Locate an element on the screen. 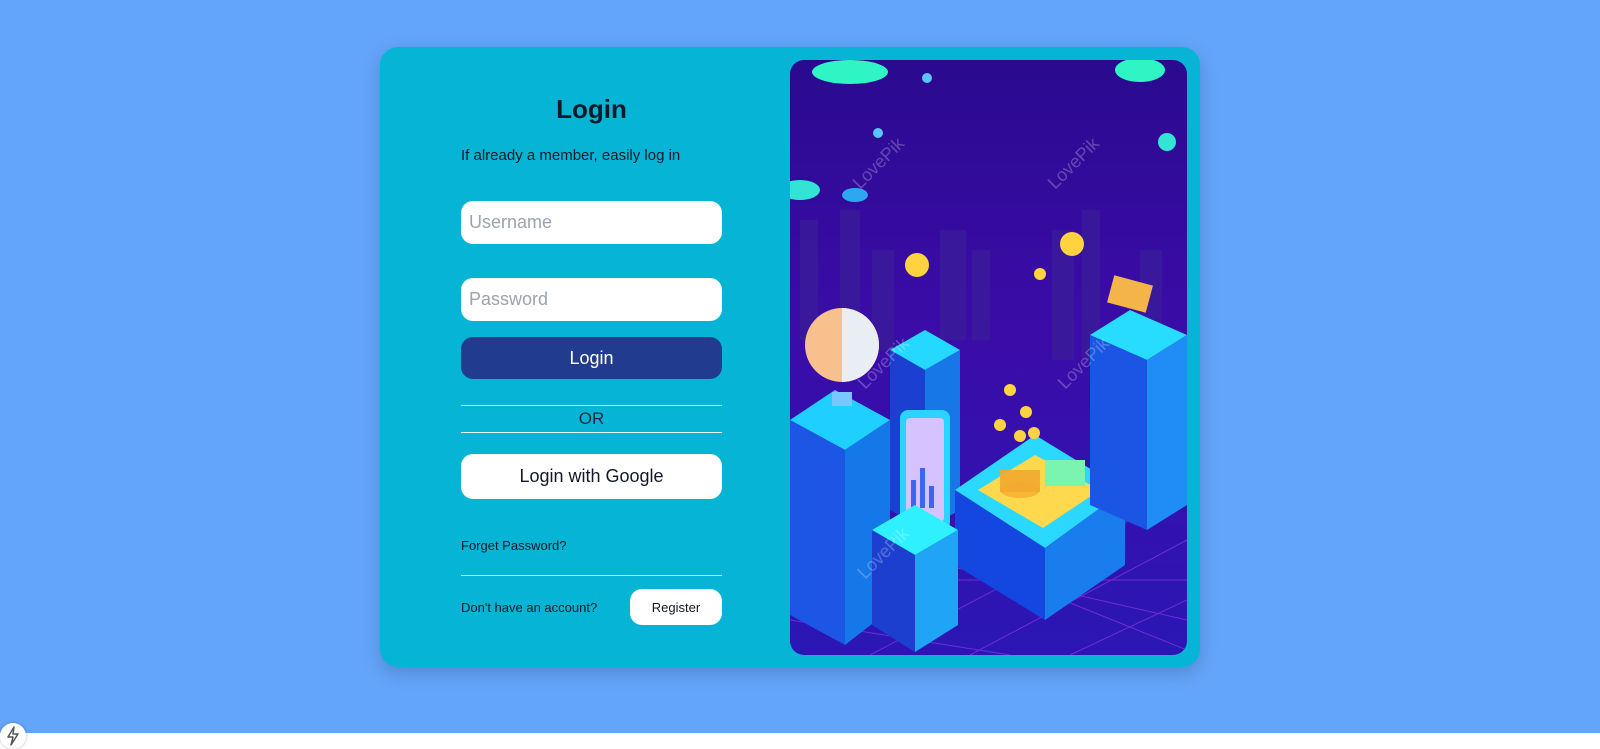 This screenshot has width=1600, height=749. front-tower is located at coordinates (915, 578).